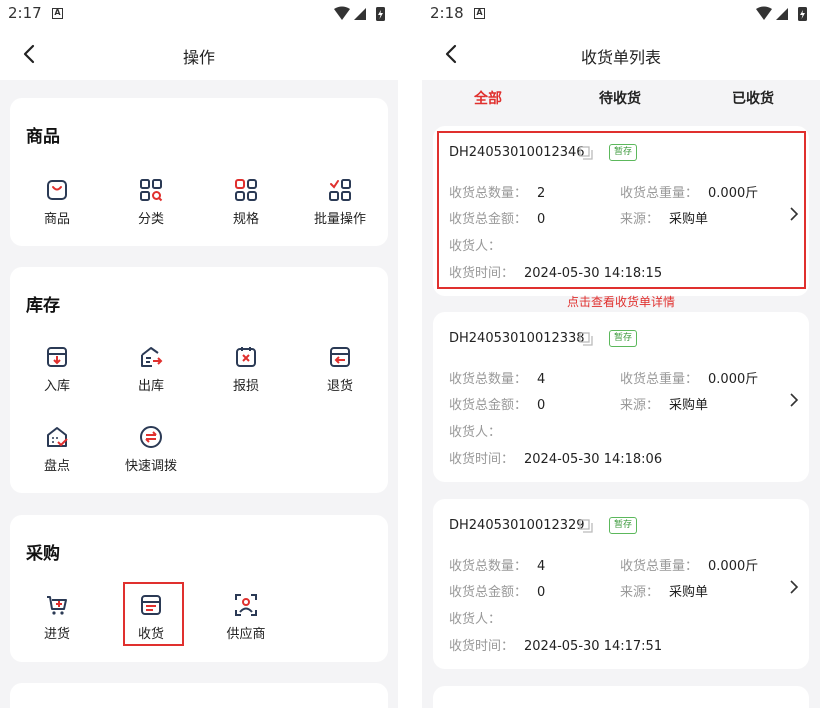 Image resolution: width=820 pixels, height=708 pixels. Describe the element at coordinates (199, 588) in the screenshot. I see `purchase-section-card: 采购 进货 收货 供应商` at that location.